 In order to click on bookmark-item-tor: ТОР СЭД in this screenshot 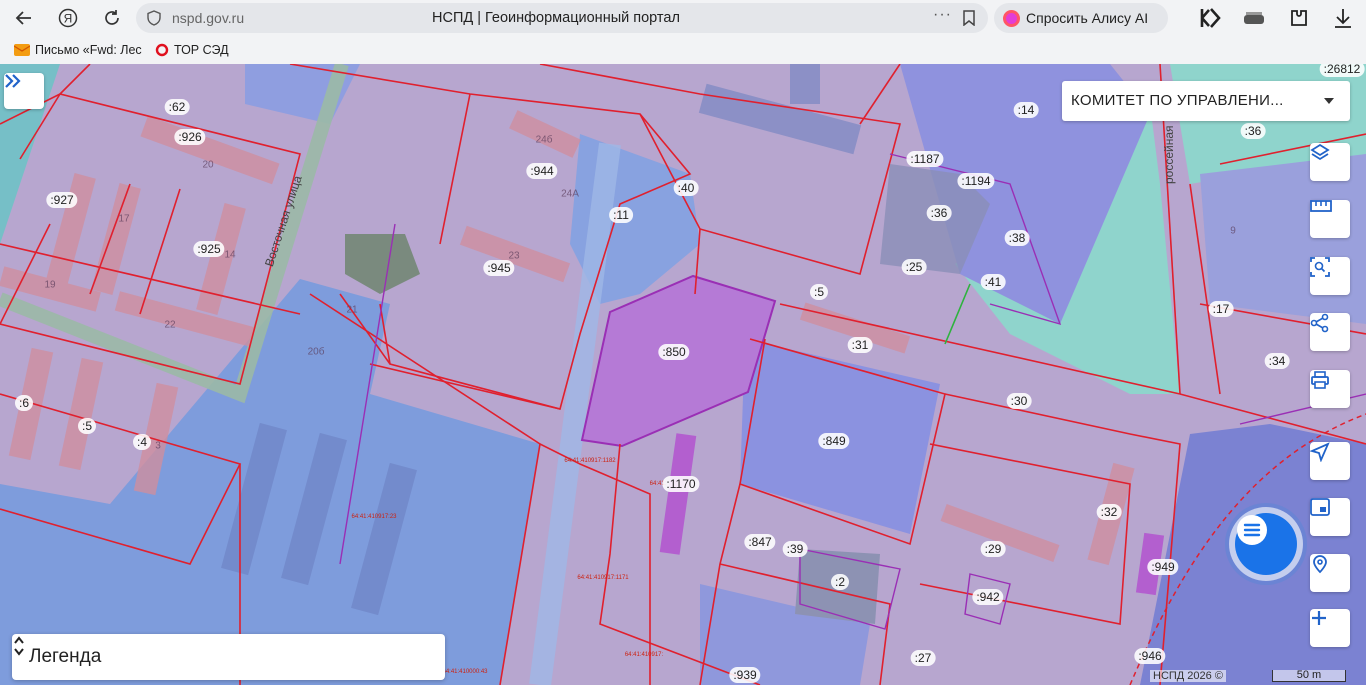, I will do `click(192, 50)`.